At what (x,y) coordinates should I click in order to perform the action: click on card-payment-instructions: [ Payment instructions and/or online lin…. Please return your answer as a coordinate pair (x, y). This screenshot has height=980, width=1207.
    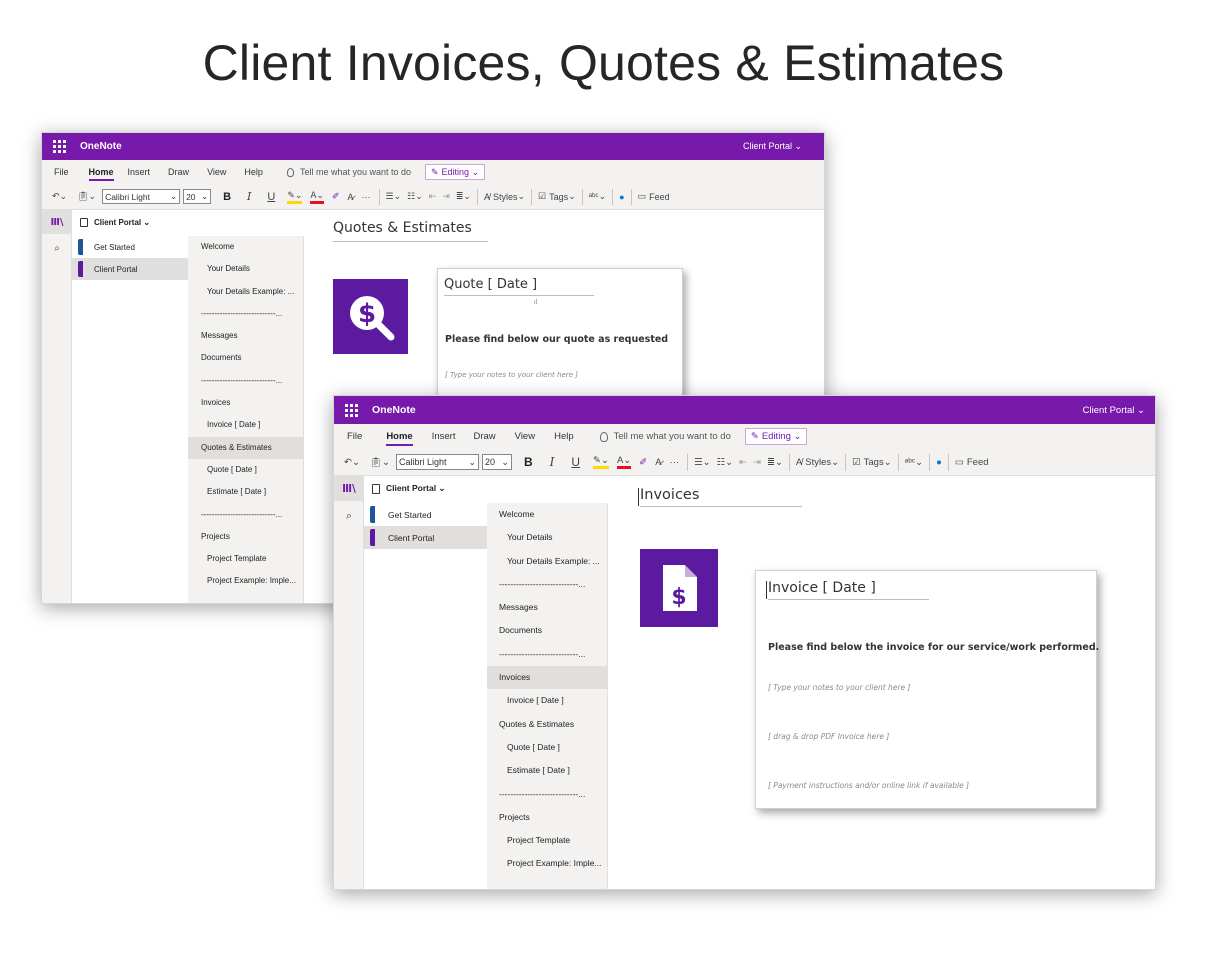
    Looking at the image, I should click on (868, 785).